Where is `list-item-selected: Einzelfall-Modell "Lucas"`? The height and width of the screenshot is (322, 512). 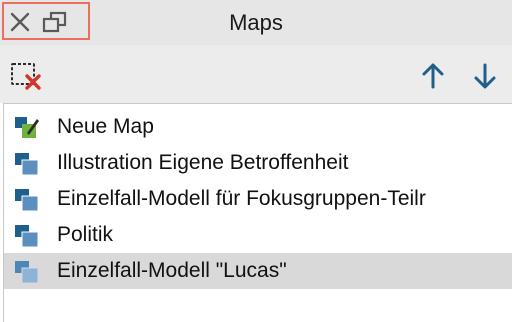
list-item-selected: Einzelfall-Modell "Lucas" is located at coordinates (258, 271).